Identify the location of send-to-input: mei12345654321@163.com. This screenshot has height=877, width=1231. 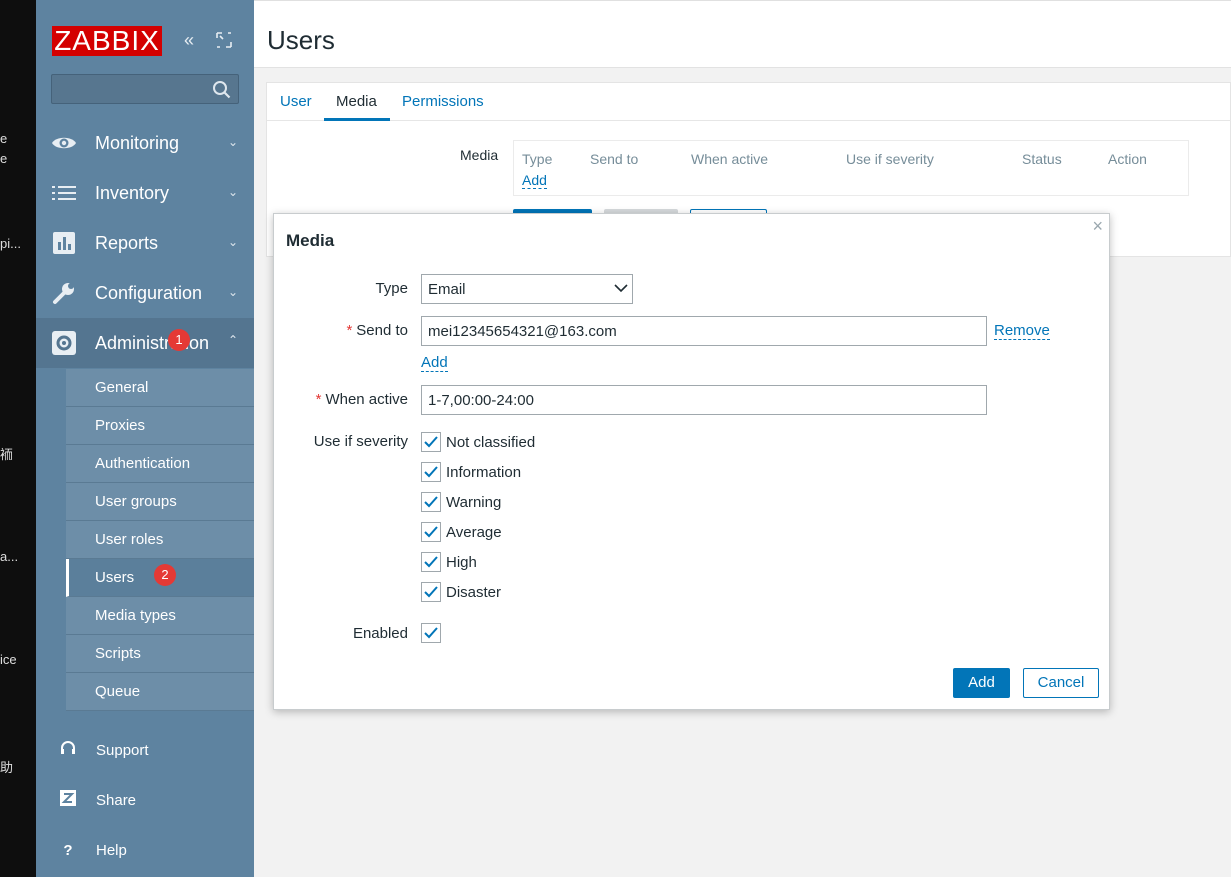
(704, 331).